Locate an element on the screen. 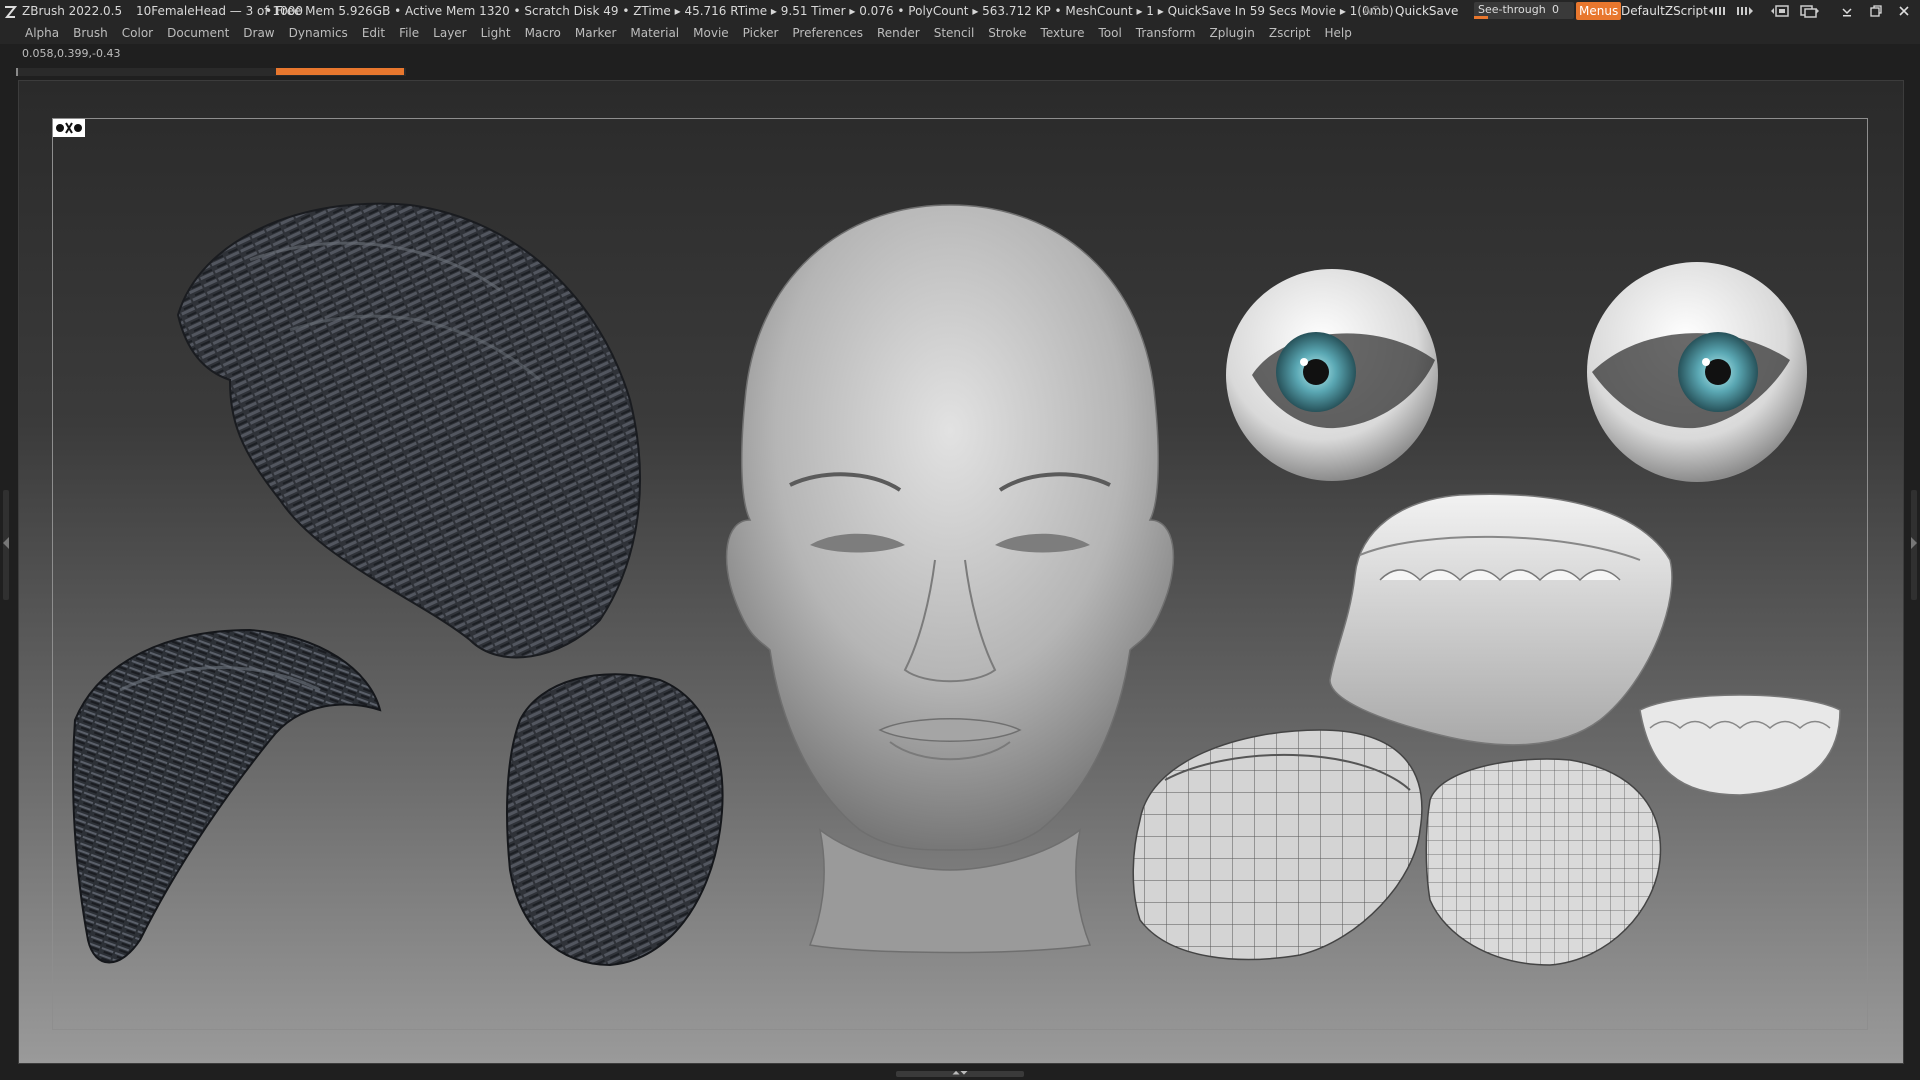  right-eyeball is located at coordinates (1697, 372).